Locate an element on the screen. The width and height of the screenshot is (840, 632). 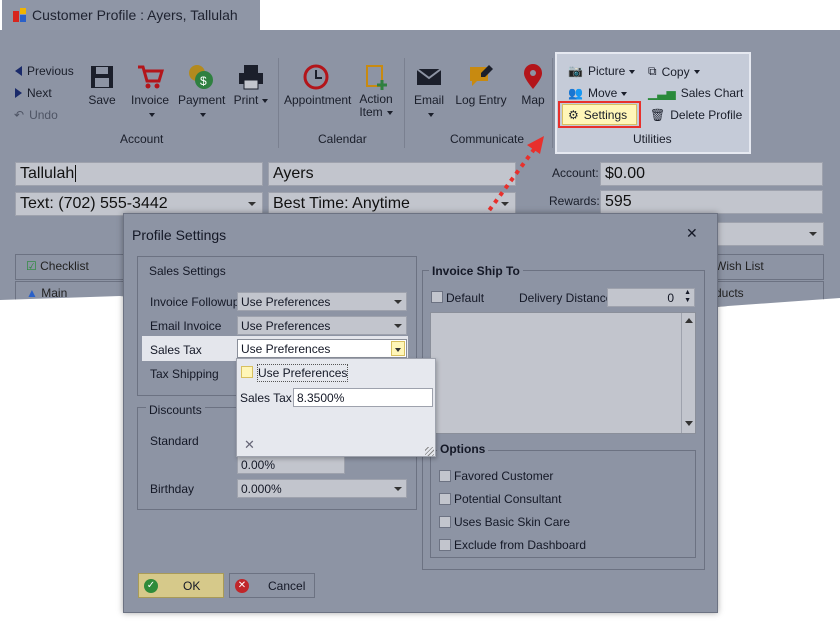
tab-customer-profile: Customer Profile : Ayers, Tallulah is located at coordinates (131, 15).